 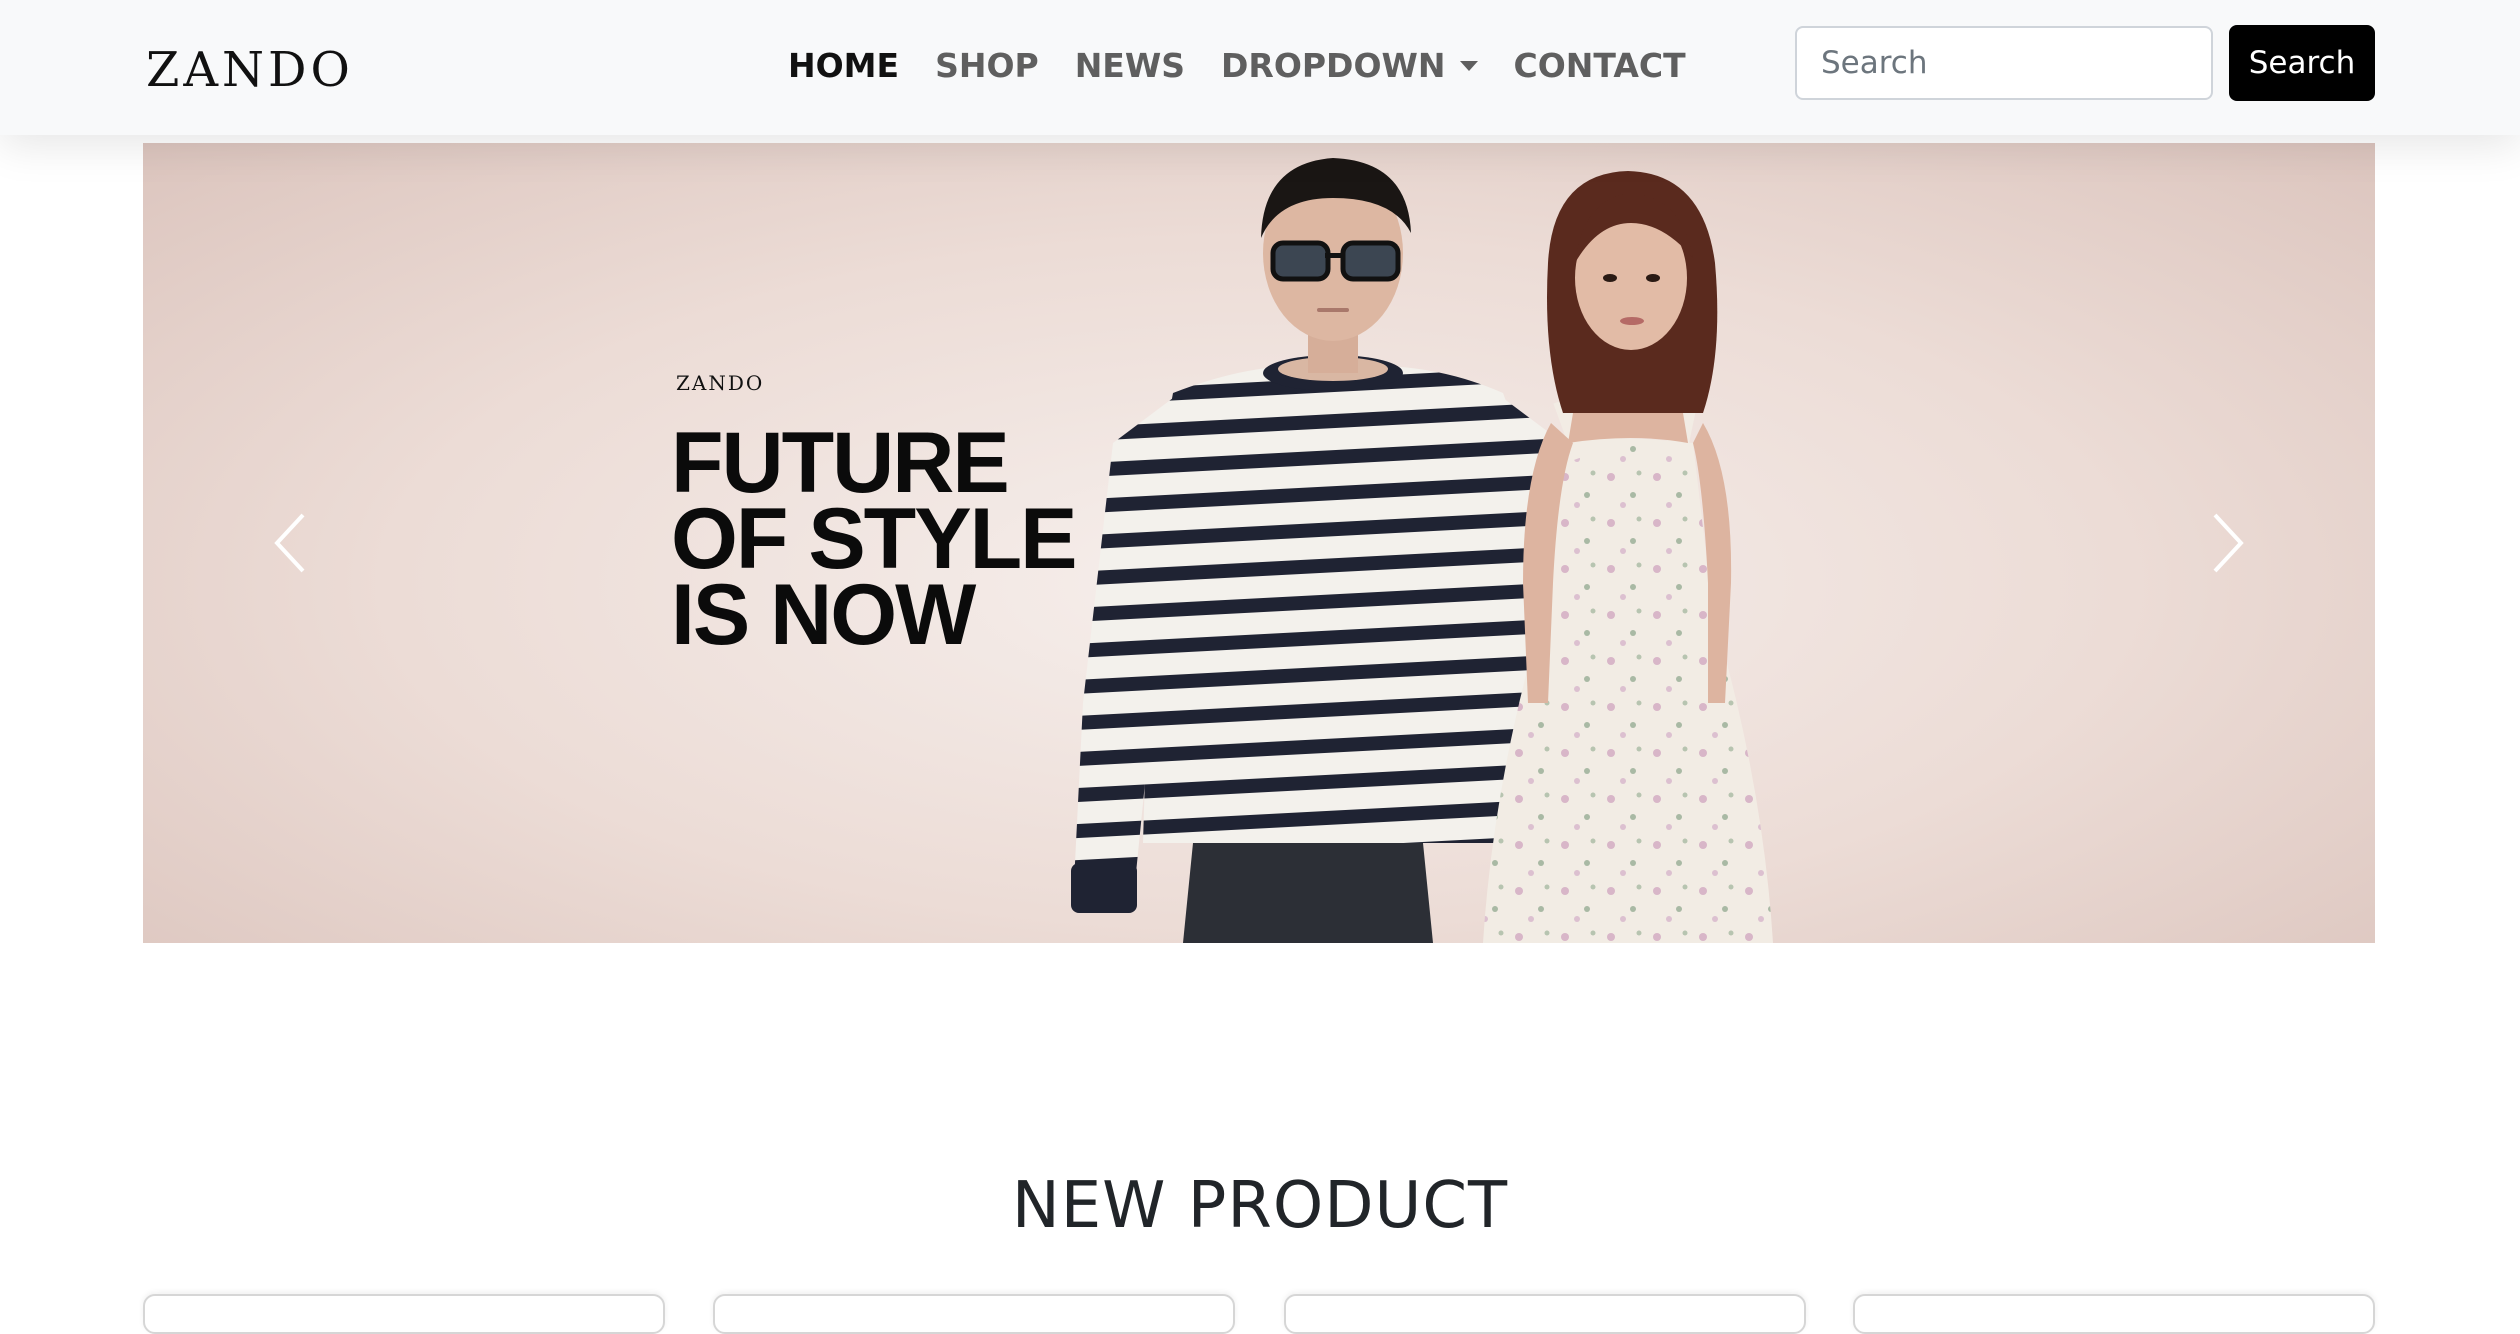 I want to click on nav-link-home: HOME, so click(x=843, y=66).